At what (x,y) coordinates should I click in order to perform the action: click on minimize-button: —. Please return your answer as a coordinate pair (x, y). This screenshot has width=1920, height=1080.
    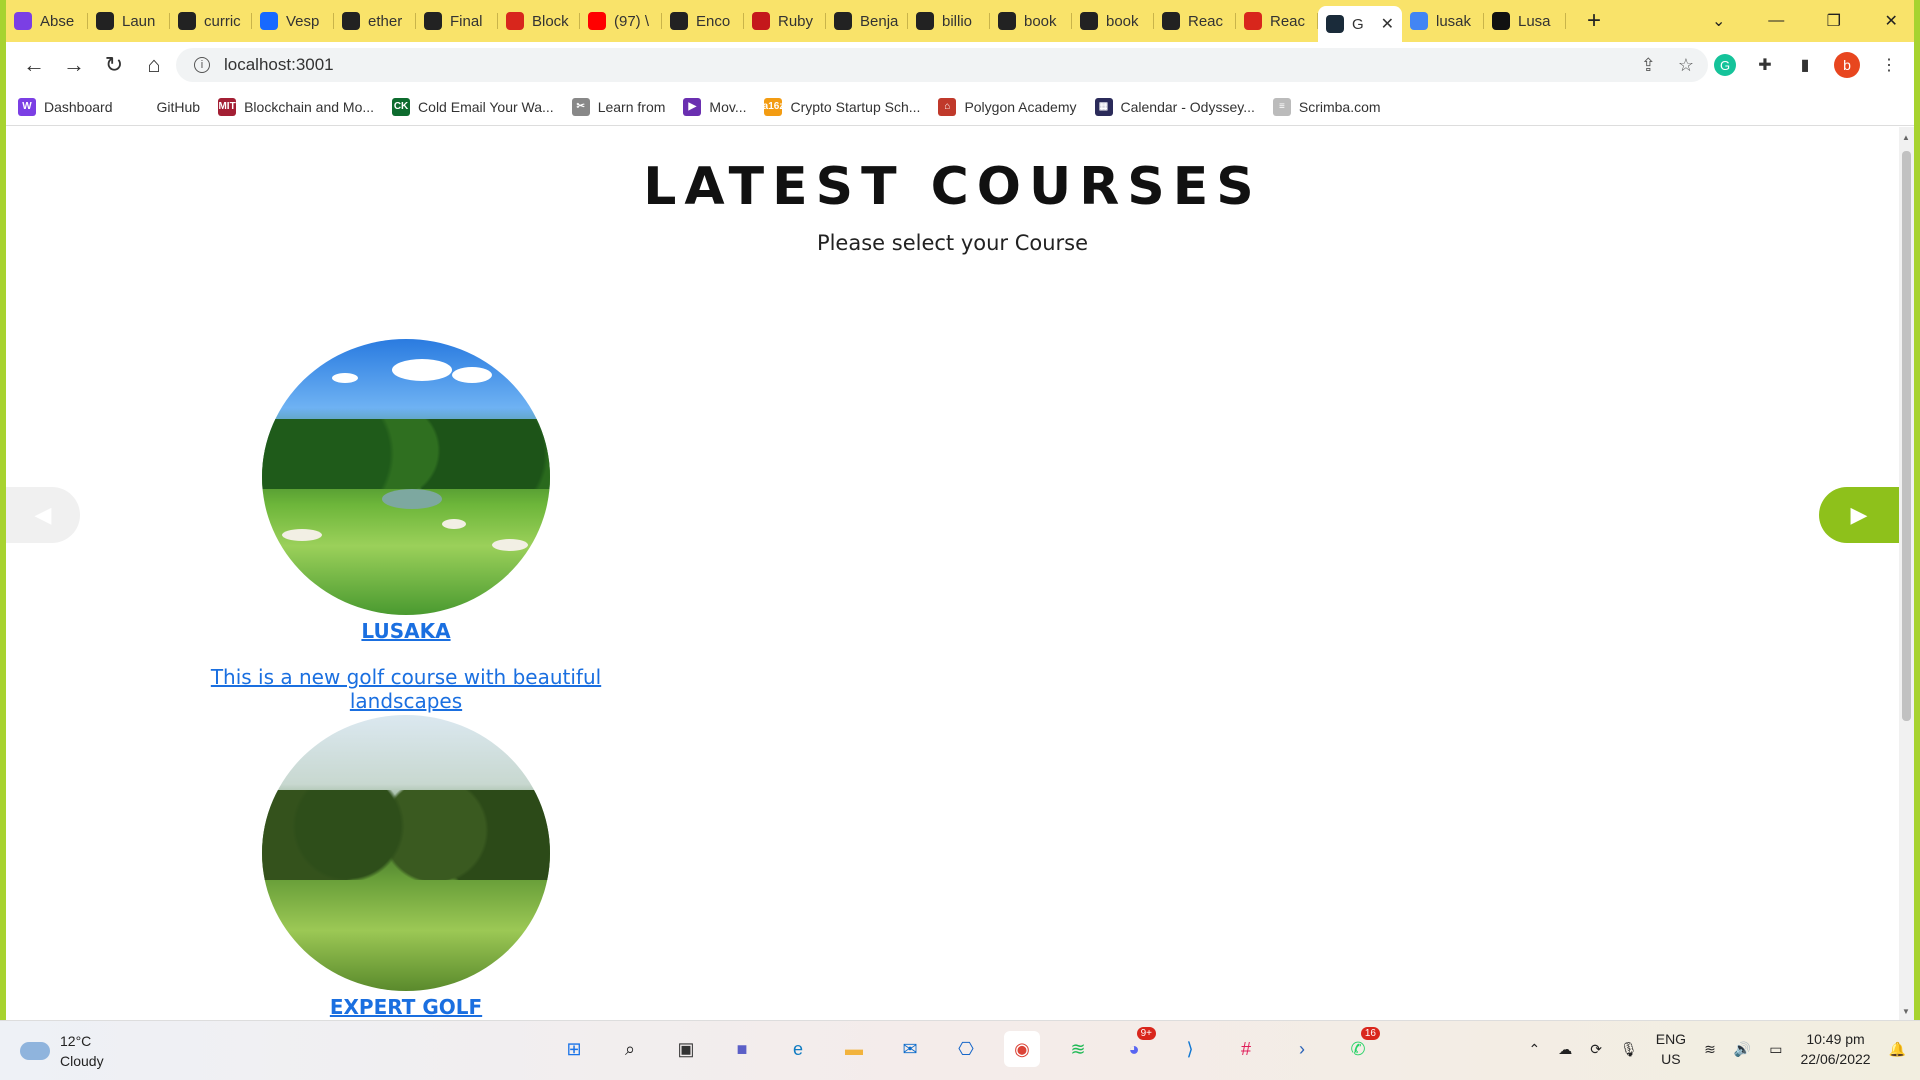
    Looking at the image, I should click on (1777, 21).